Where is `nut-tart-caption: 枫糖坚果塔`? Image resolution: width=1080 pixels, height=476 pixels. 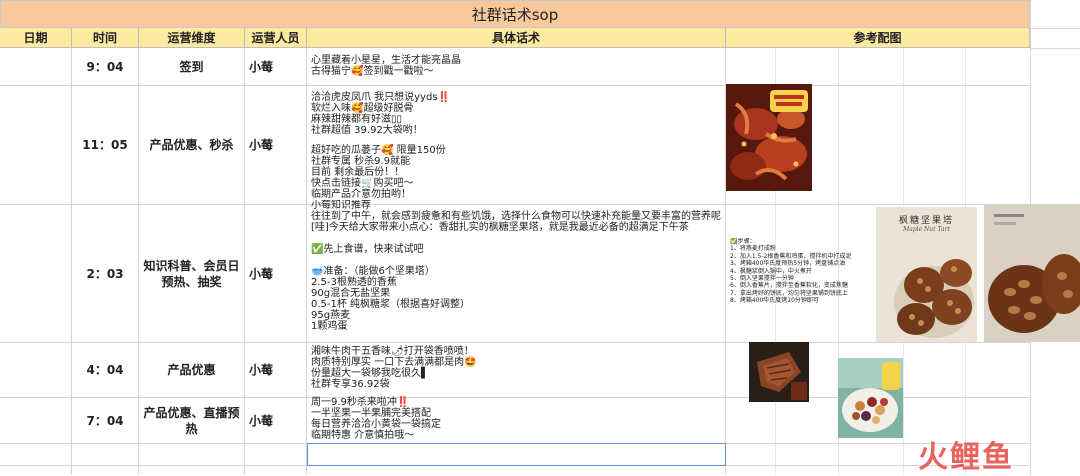 nut-tart-caption: 枫糖坚果塔 is located at coordinates (926, 221).